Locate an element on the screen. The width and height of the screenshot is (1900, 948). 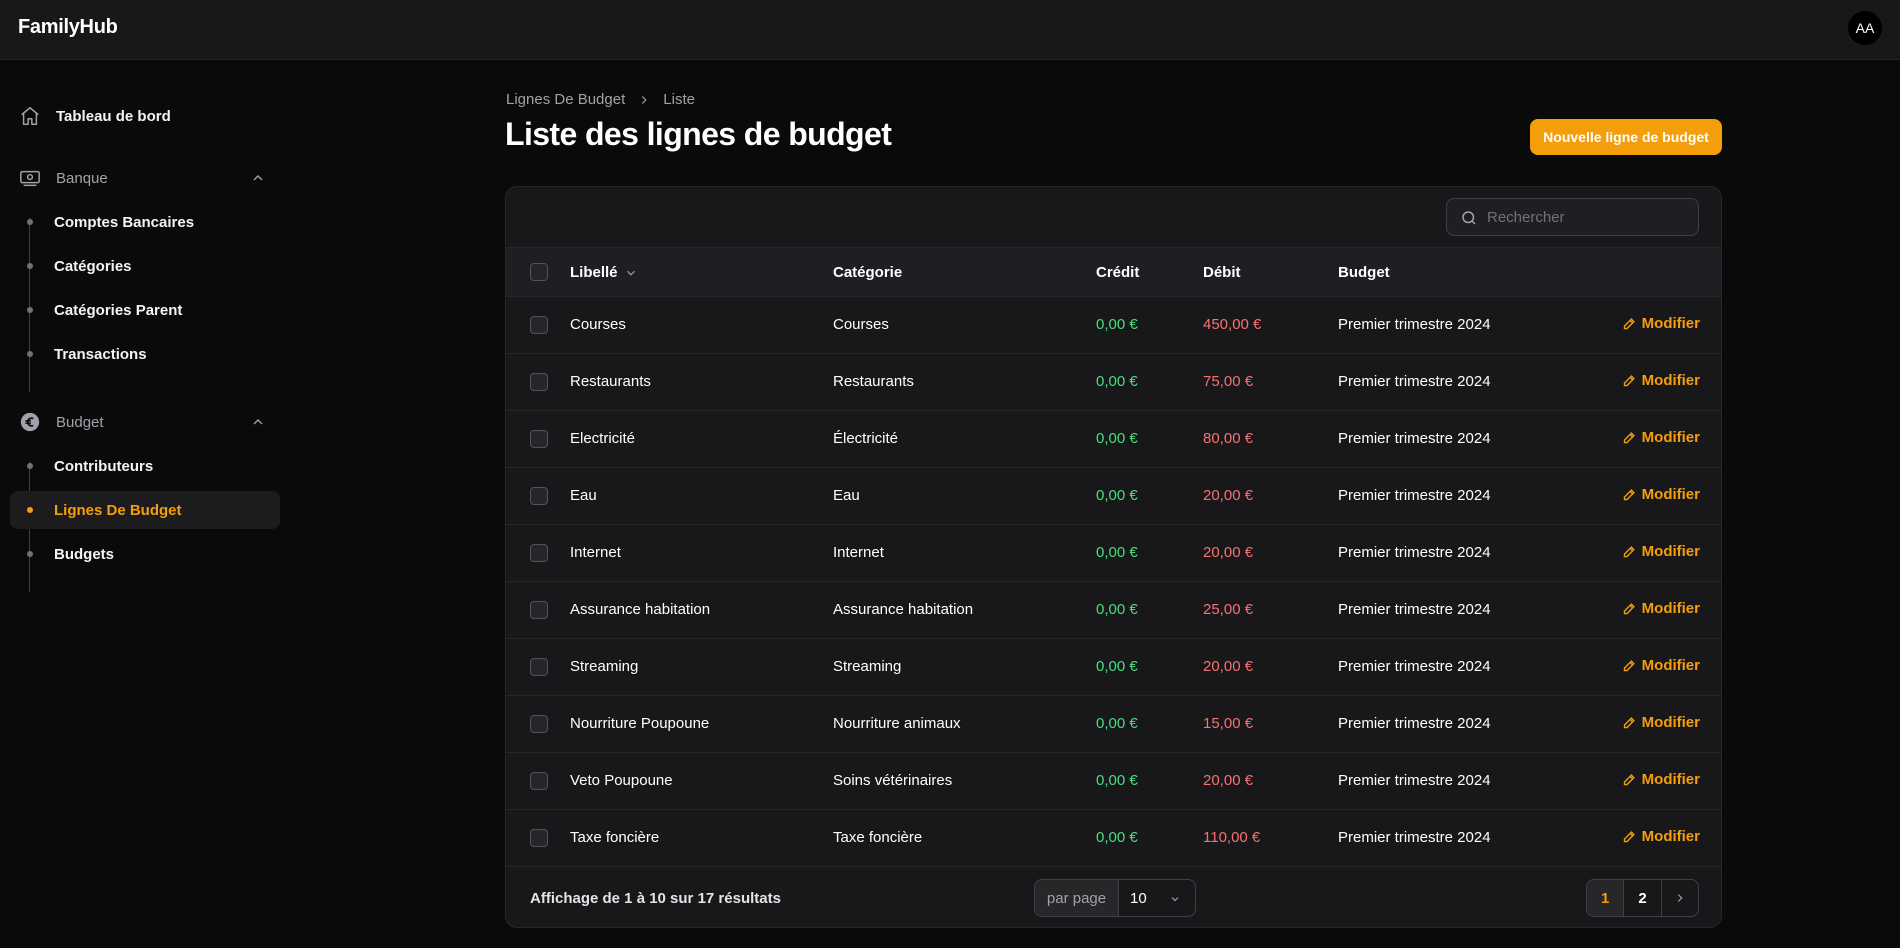
cell-debit: 75,00 € is located at coordinates (1228, 381).